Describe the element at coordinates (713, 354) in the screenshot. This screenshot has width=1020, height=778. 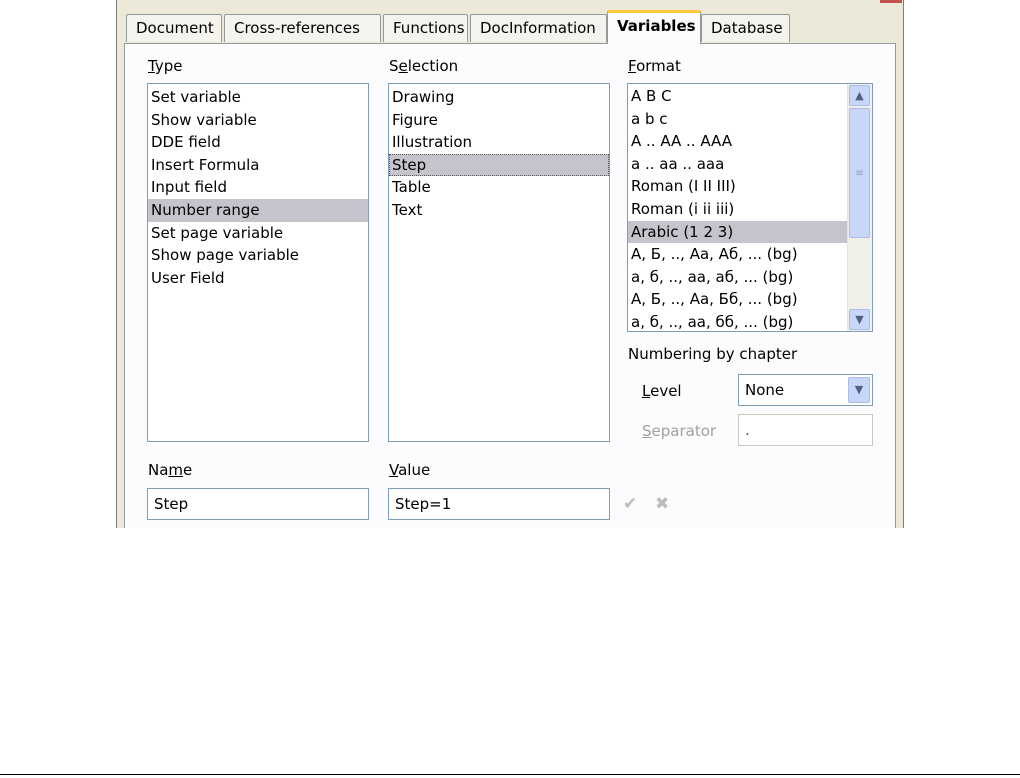
I see `numbering-heading: Numbering by chapter` at that location.